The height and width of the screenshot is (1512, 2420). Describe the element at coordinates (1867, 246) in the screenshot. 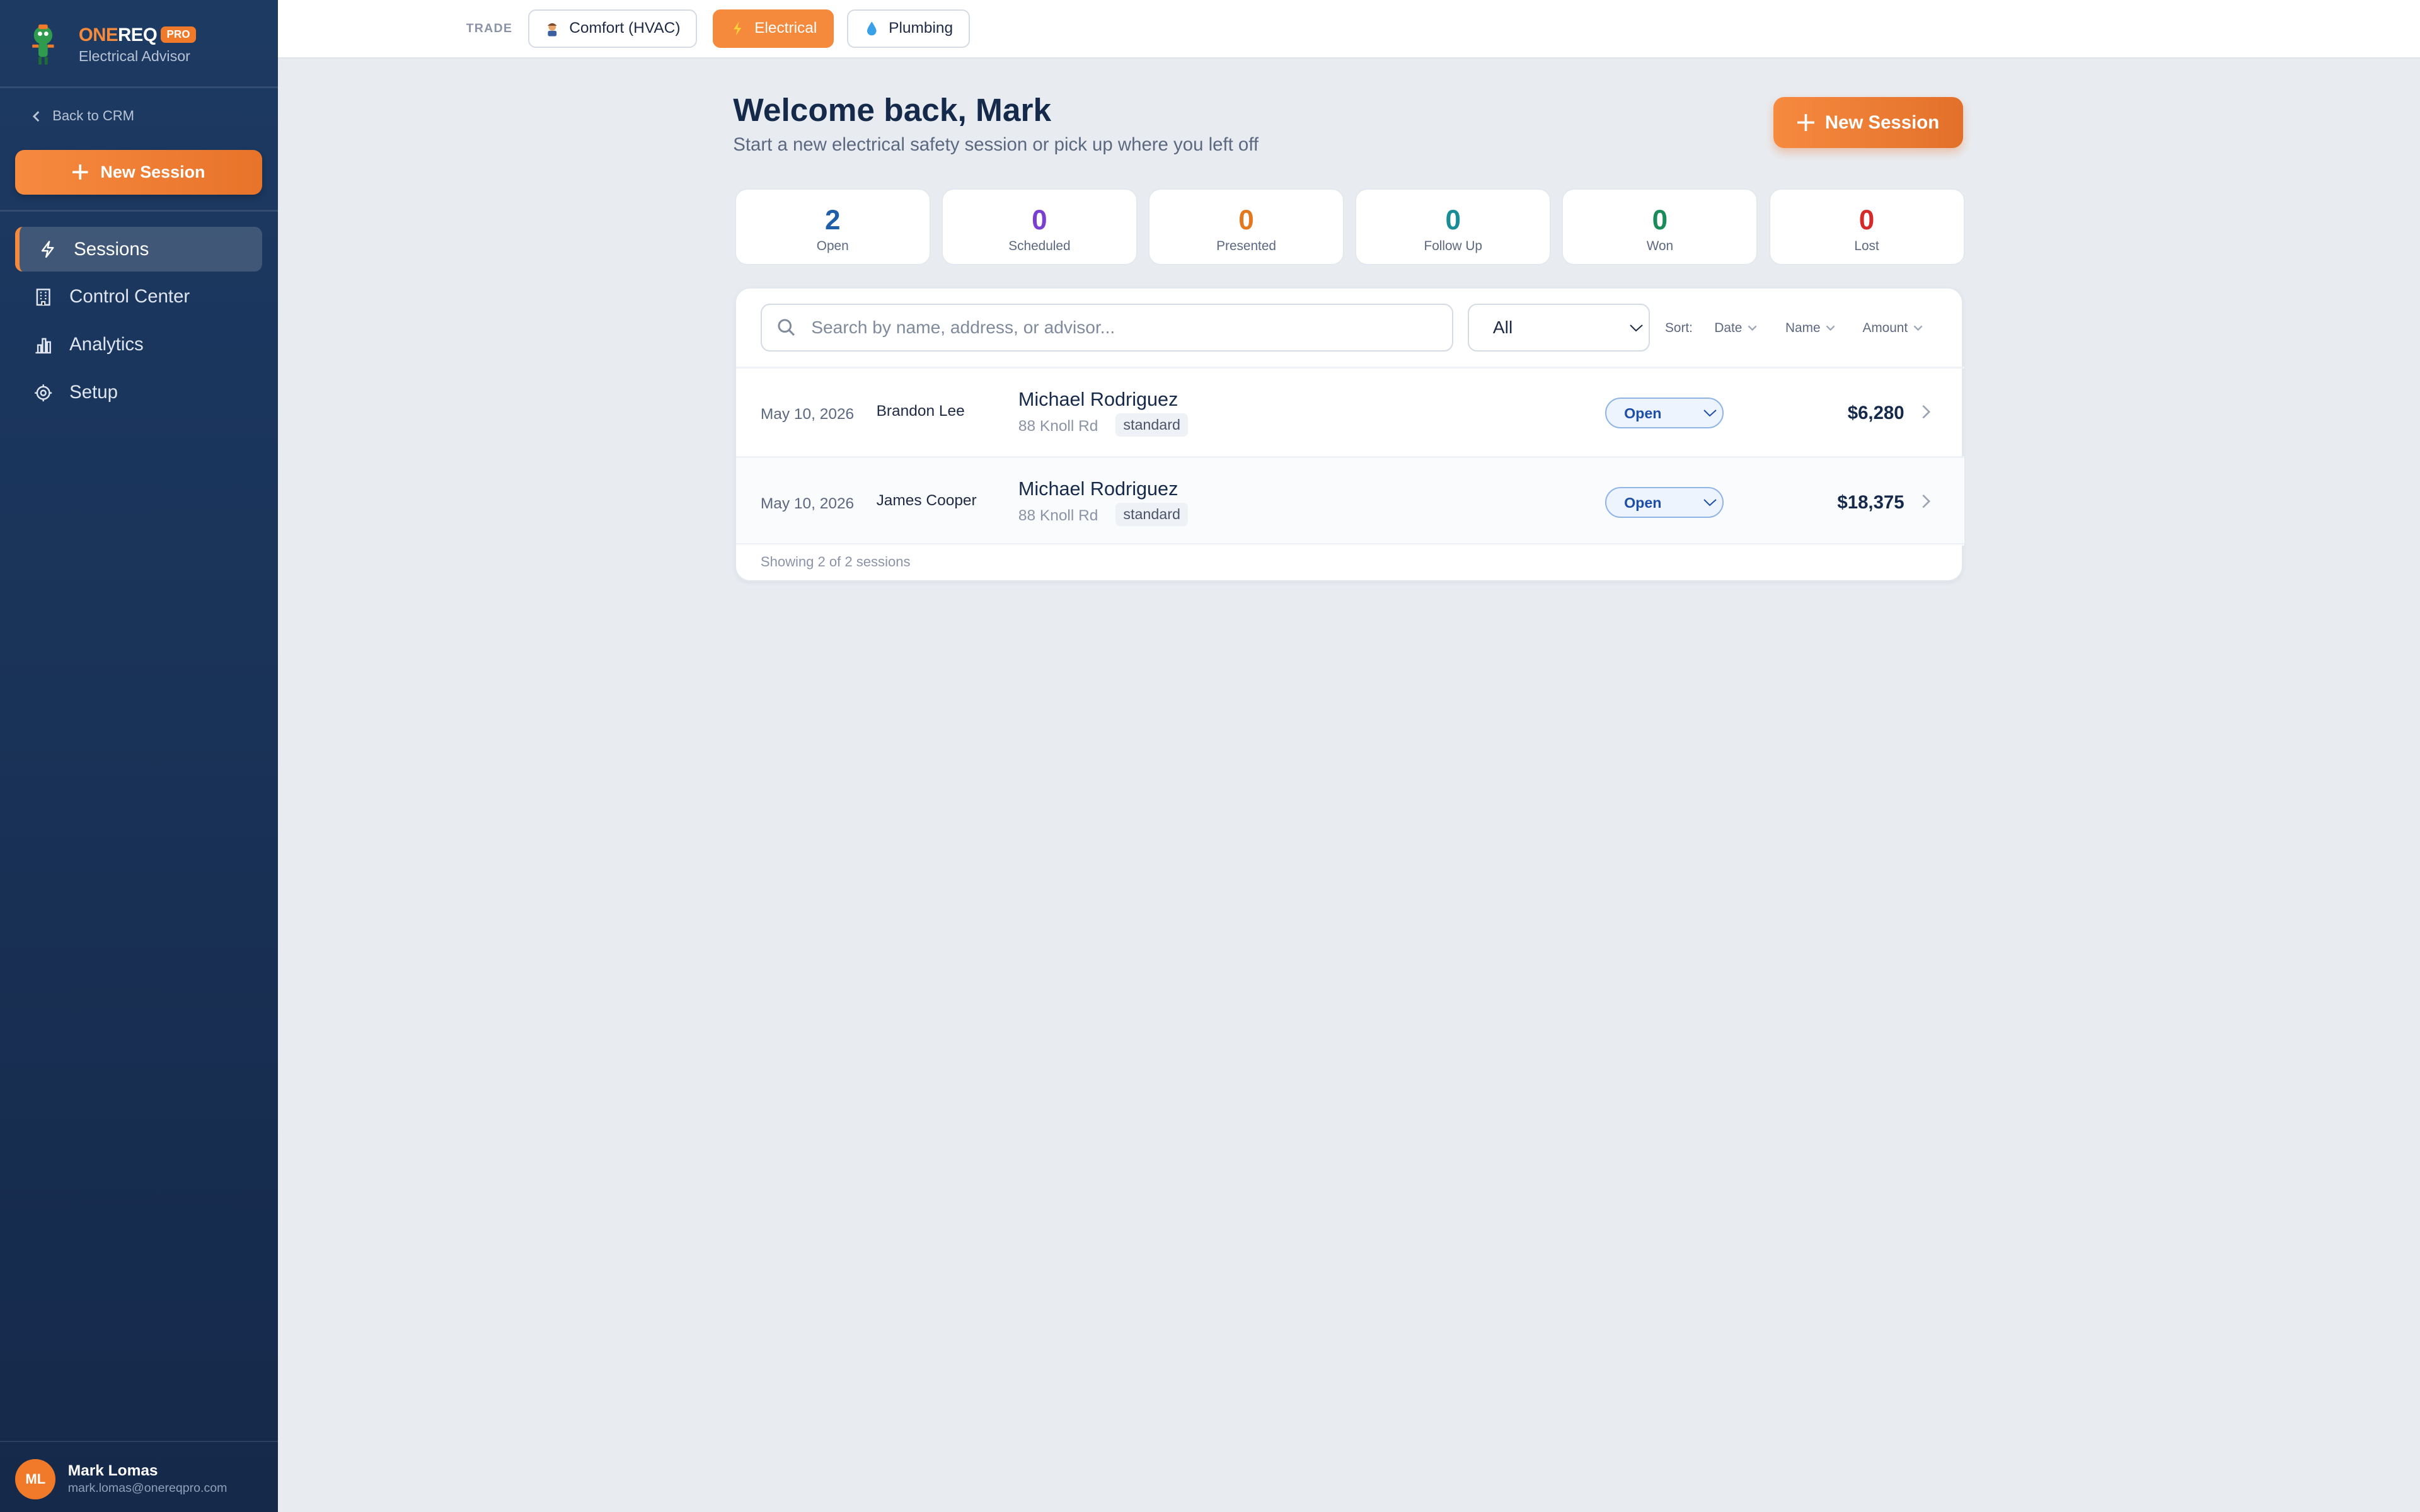

I see `stat-label: Lost` at that location.